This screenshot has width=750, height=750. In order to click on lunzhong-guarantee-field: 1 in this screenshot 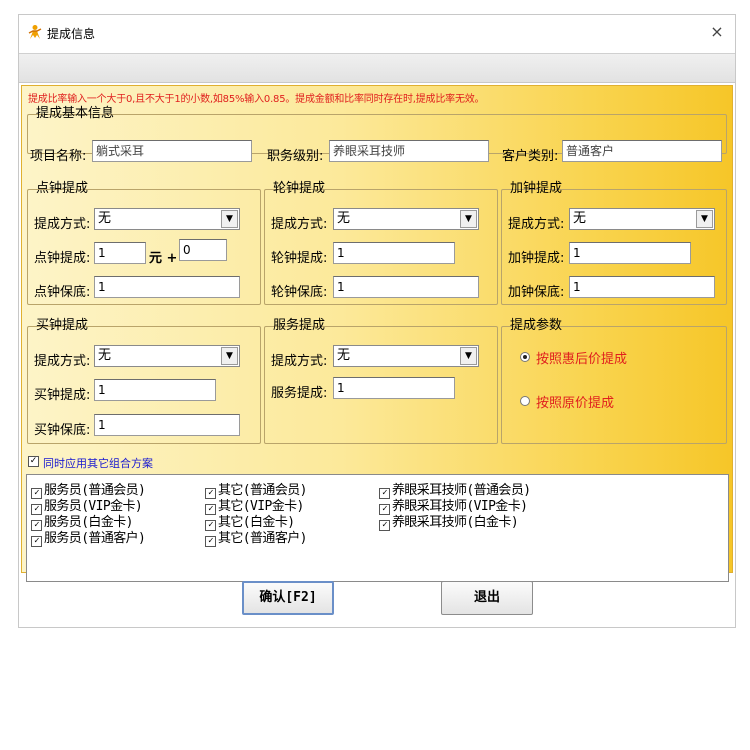, I will do `click(406, 287)`.